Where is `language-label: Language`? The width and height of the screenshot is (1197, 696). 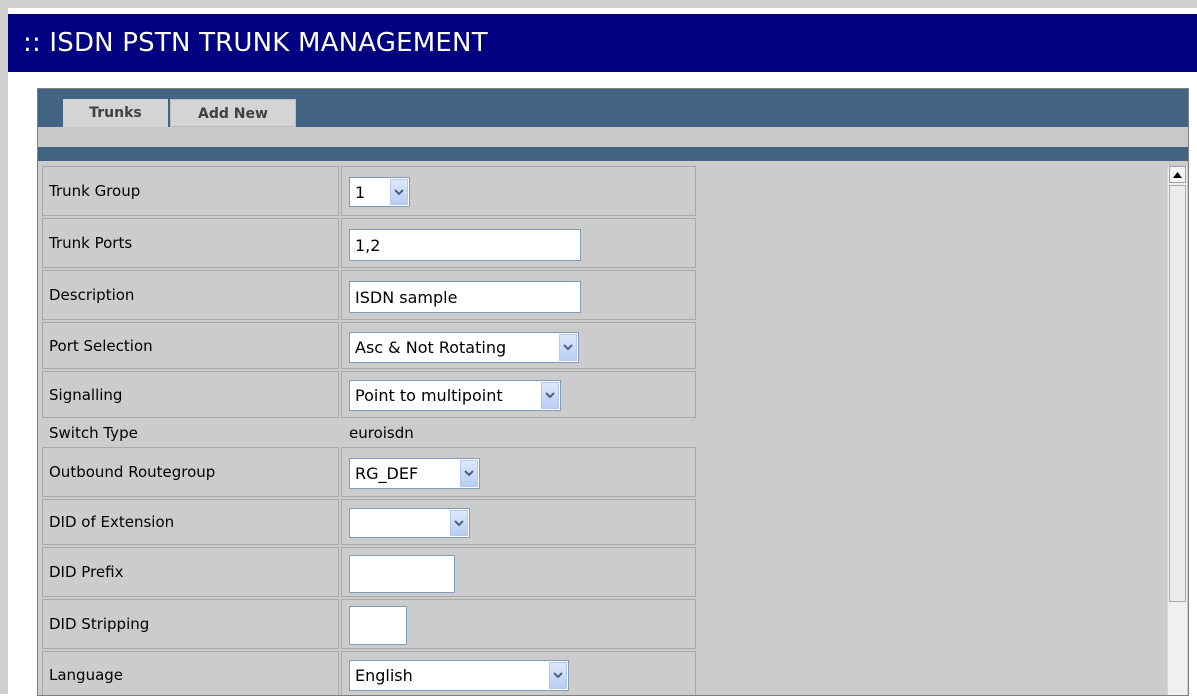
language-label: Language is located at coordinates (190, 673).